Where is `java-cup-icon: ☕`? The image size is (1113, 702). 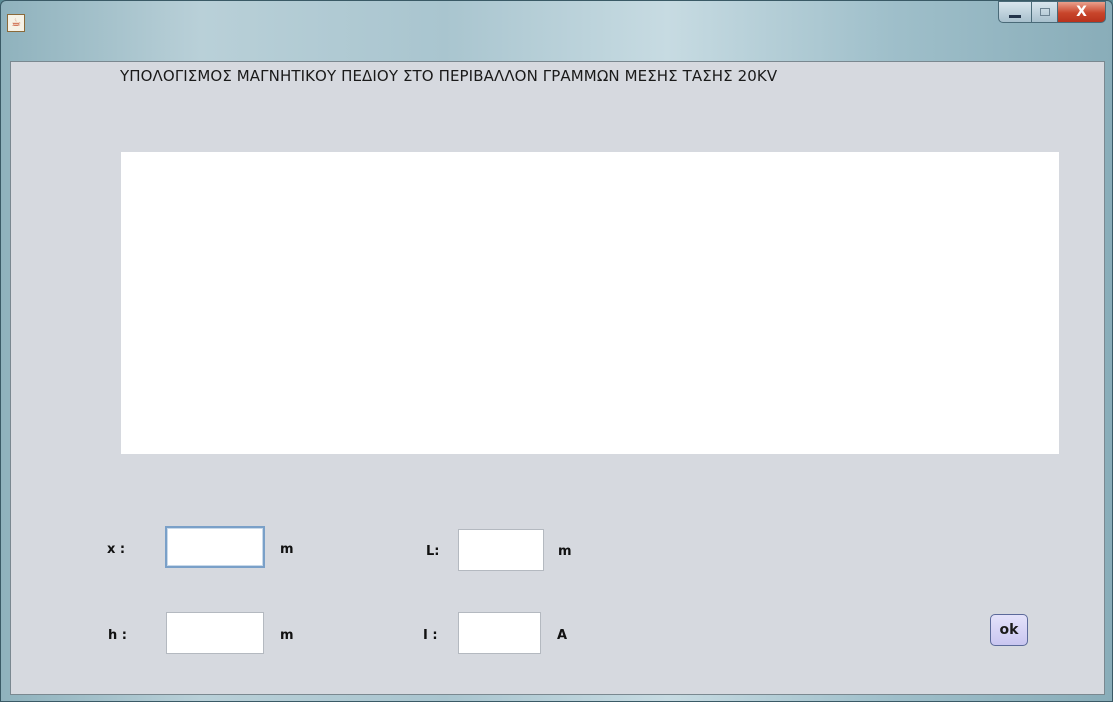 java-cup-icon: ☕ is located at coordinates (16, 23).